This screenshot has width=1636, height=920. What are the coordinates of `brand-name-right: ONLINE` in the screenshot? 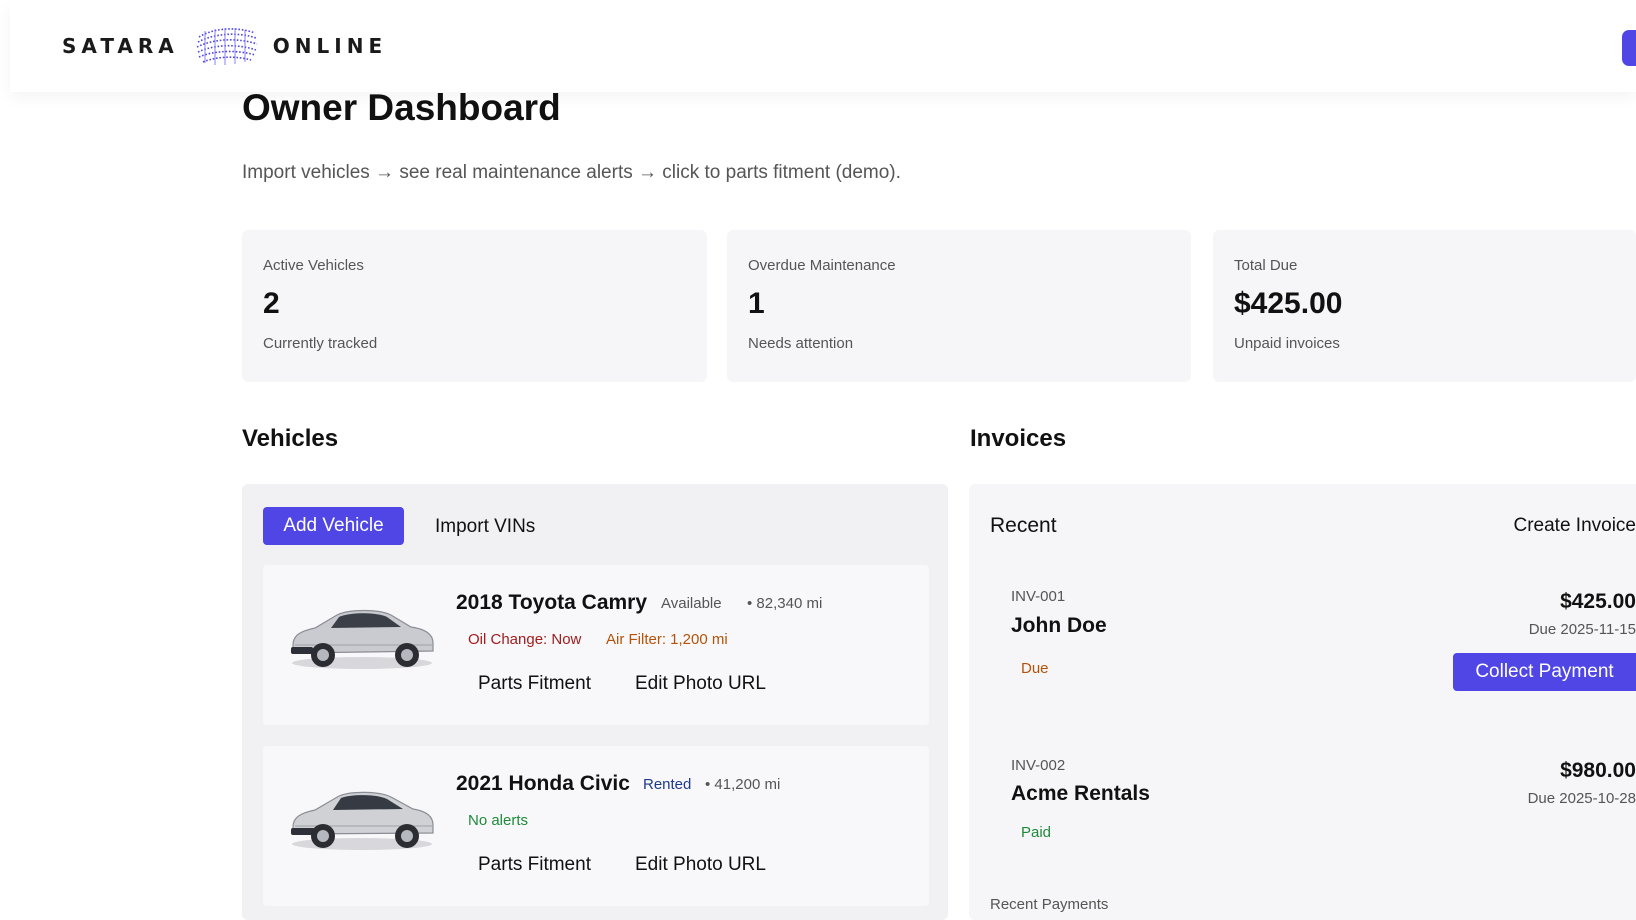 It's located at (330, 46).